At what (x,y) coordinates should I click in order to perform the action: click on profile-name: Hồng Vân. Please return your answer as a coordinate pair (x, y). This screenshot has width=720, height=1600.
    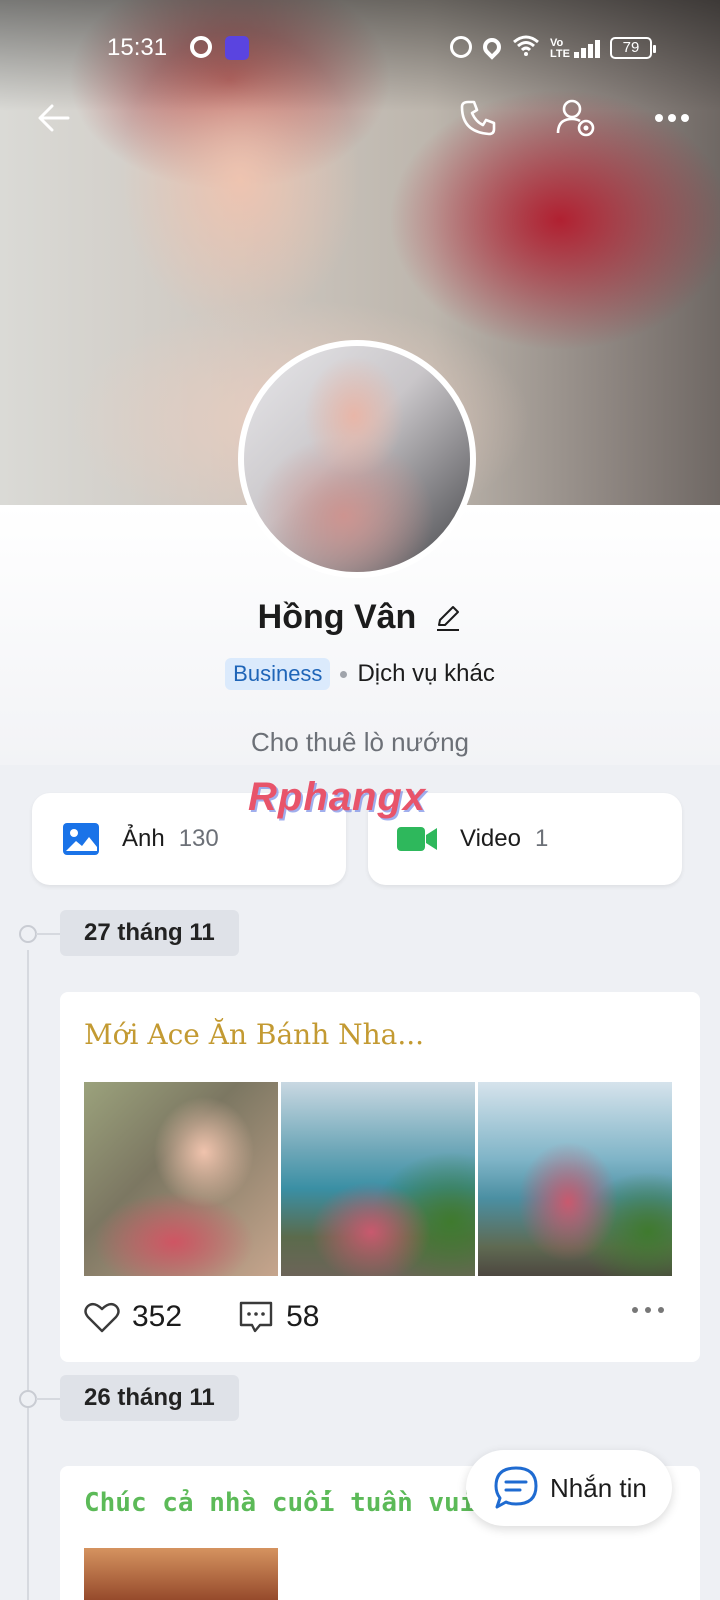
    Looking at the image, I should click on (337, 617).